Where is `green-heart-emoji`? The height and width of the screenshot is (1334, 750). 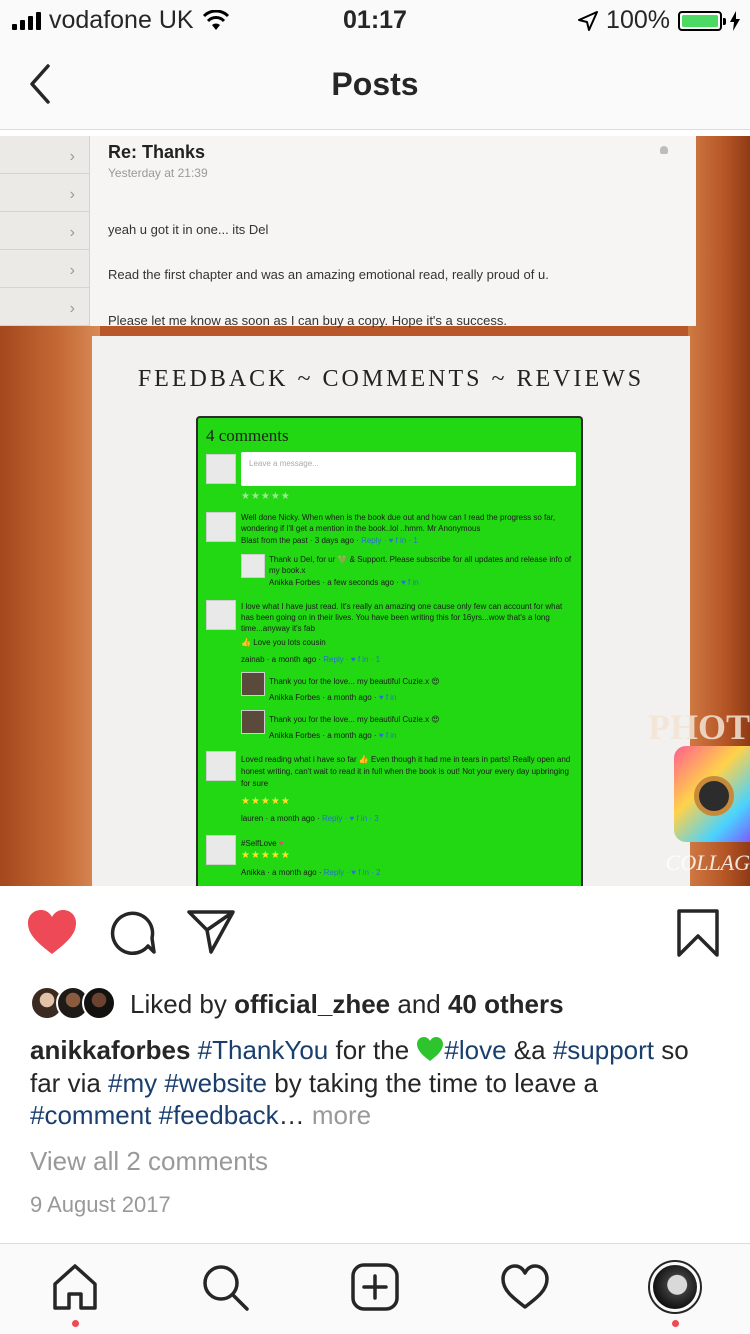 green-heart-emoji is located at coordinates (430, 1049).